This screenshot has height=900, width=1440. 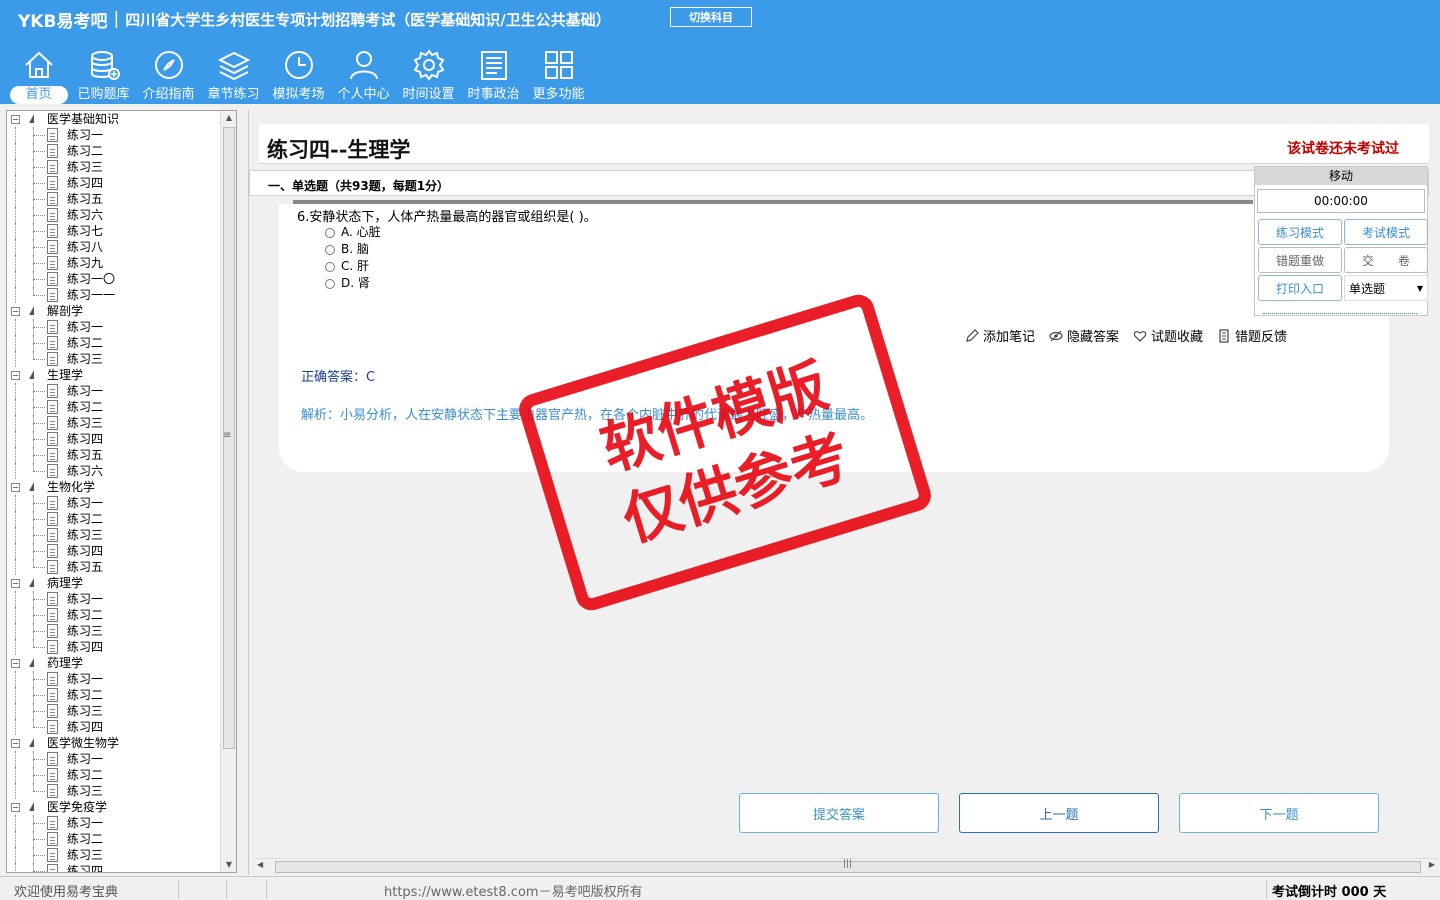 I want to click on hide-answer-button: 隐藏答案, so click(x=1084, y=335).